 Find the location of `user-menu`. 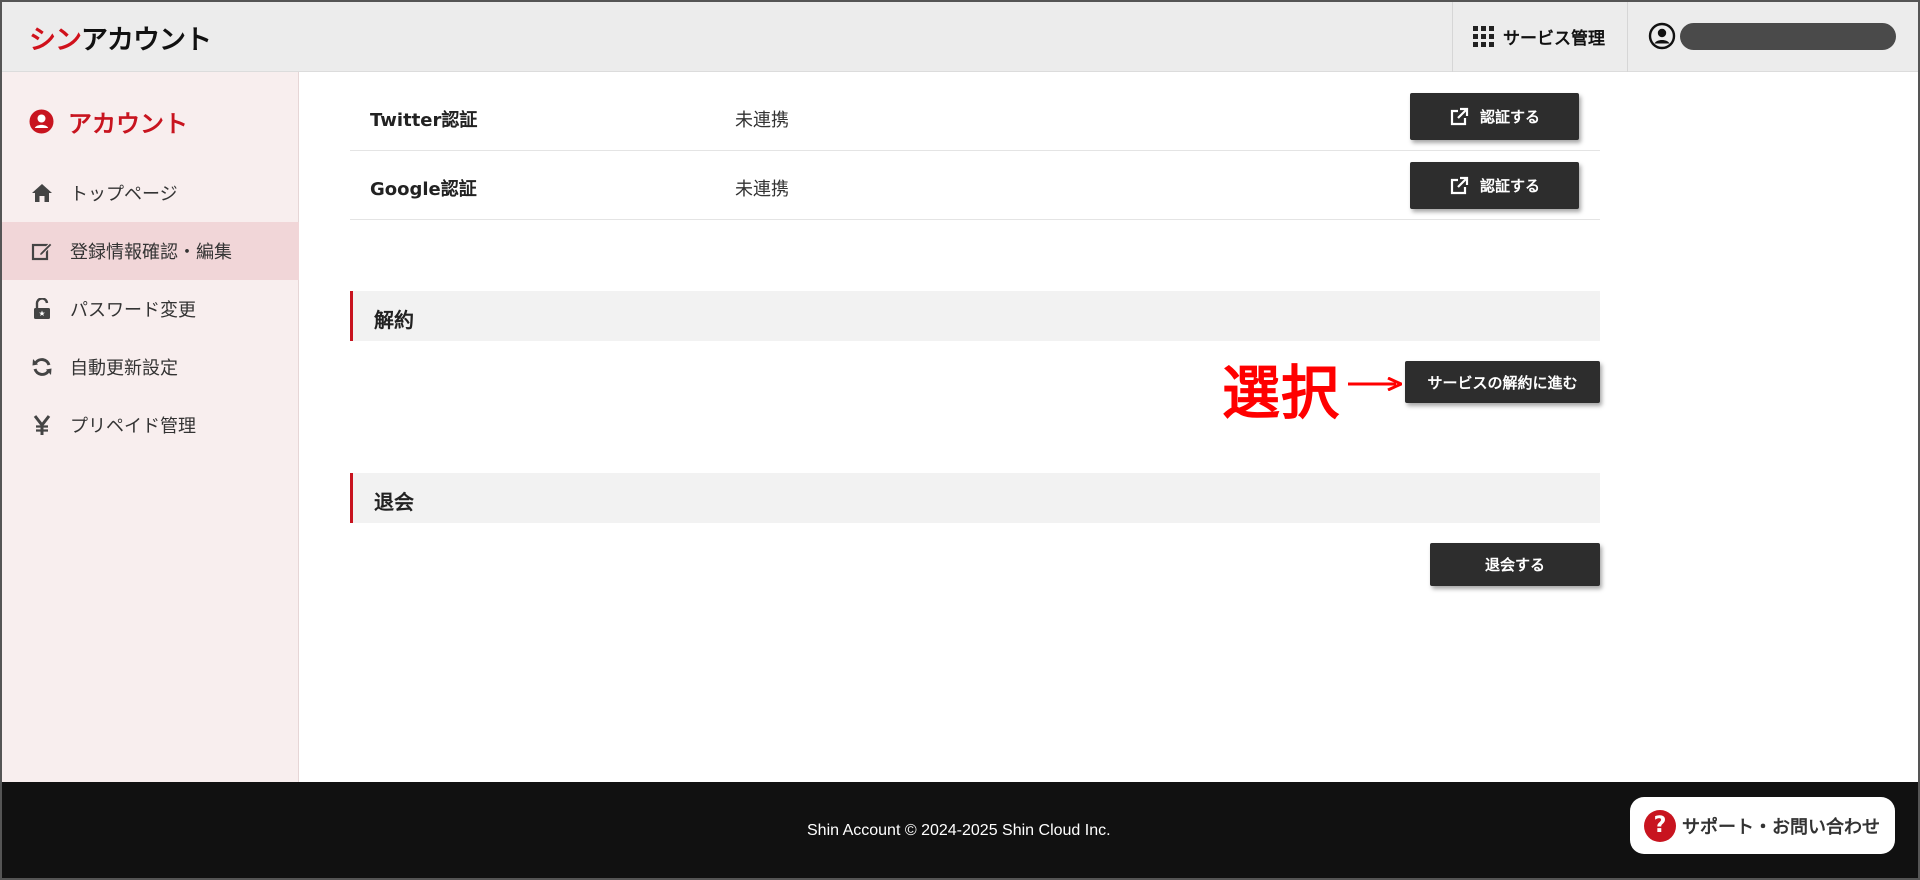

user-menu is located at coordinates (1772, 36).